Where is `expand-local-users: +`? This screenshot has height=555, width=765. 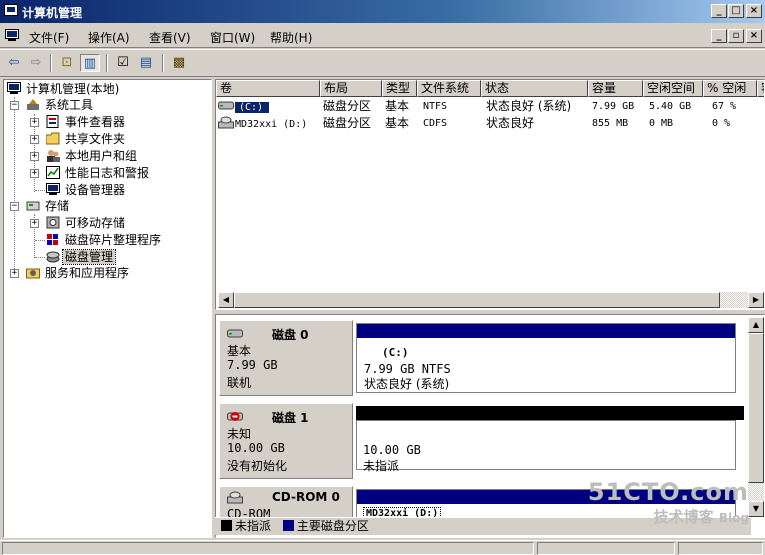 expand-local-users: + is located at coordinates (34, 156).